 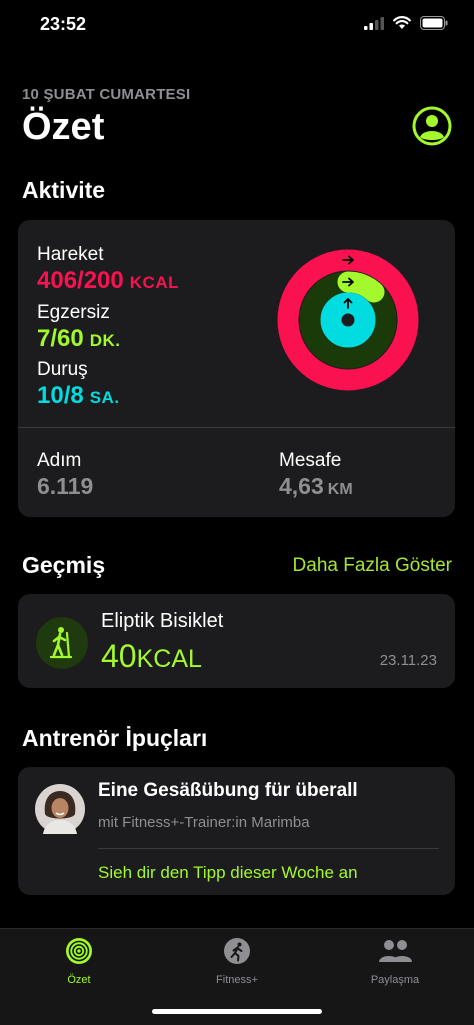 What do you see at coordinates (65, 486) in the screenshot?
I see `steps-value: 6.119` at bounding box center [65, 486].